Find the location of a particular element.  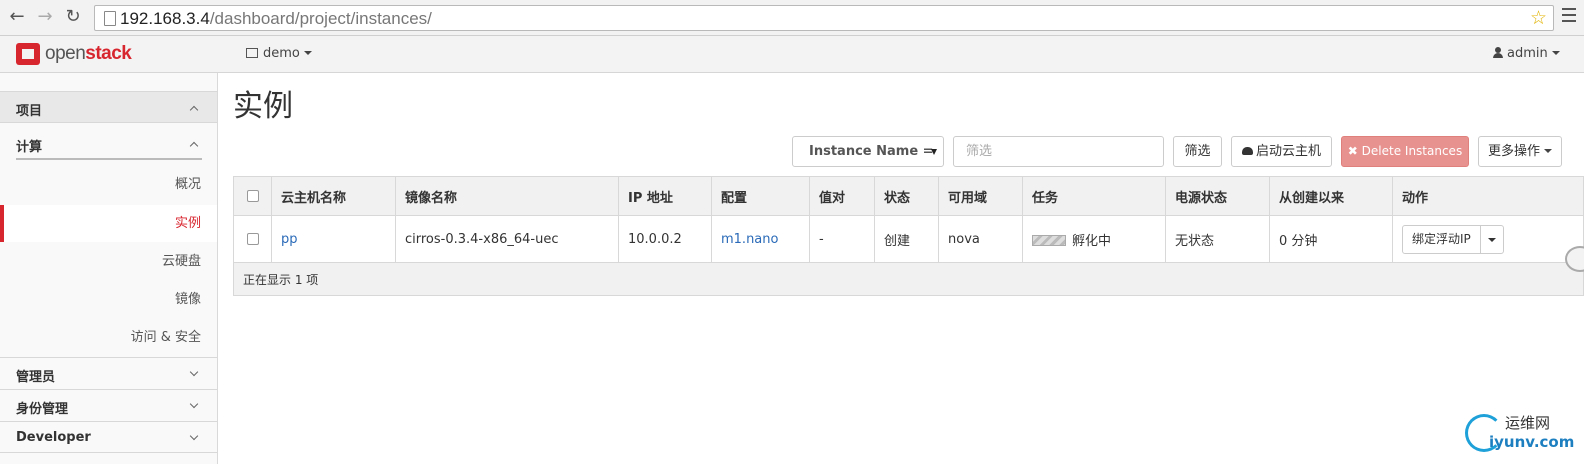

sidebar-panel-compute: 计算 is located at coordinates (108, 143).